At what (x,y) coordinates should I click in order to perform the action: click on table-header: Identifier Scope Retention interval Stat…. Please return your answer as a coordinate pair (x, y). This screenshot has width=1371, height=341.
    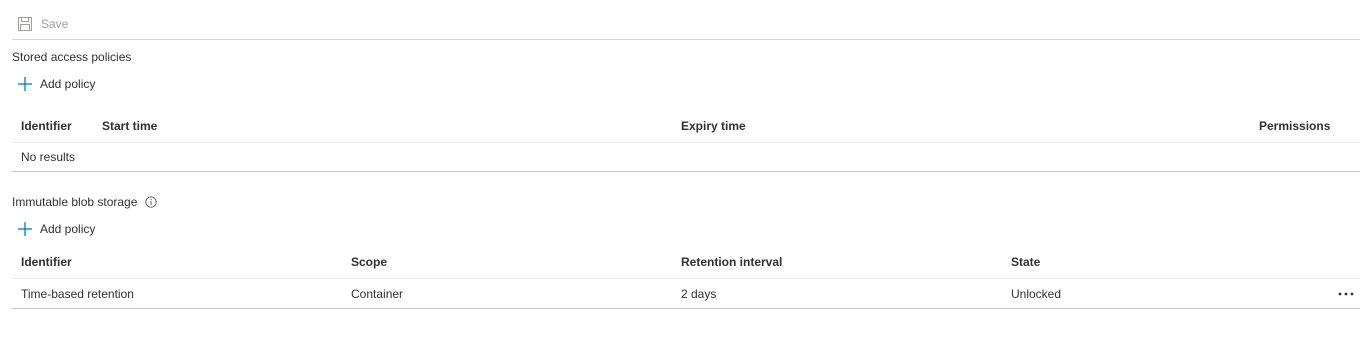
    Looking at the image, I should click on (686, 262).